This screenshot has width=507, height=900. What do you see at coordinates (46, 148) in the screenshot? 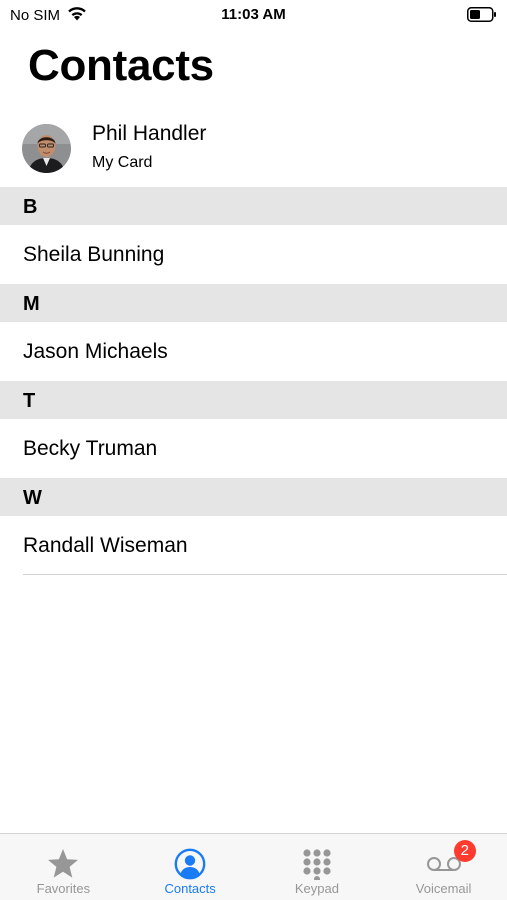
I see `avatar` at bounding box center [46, 148].